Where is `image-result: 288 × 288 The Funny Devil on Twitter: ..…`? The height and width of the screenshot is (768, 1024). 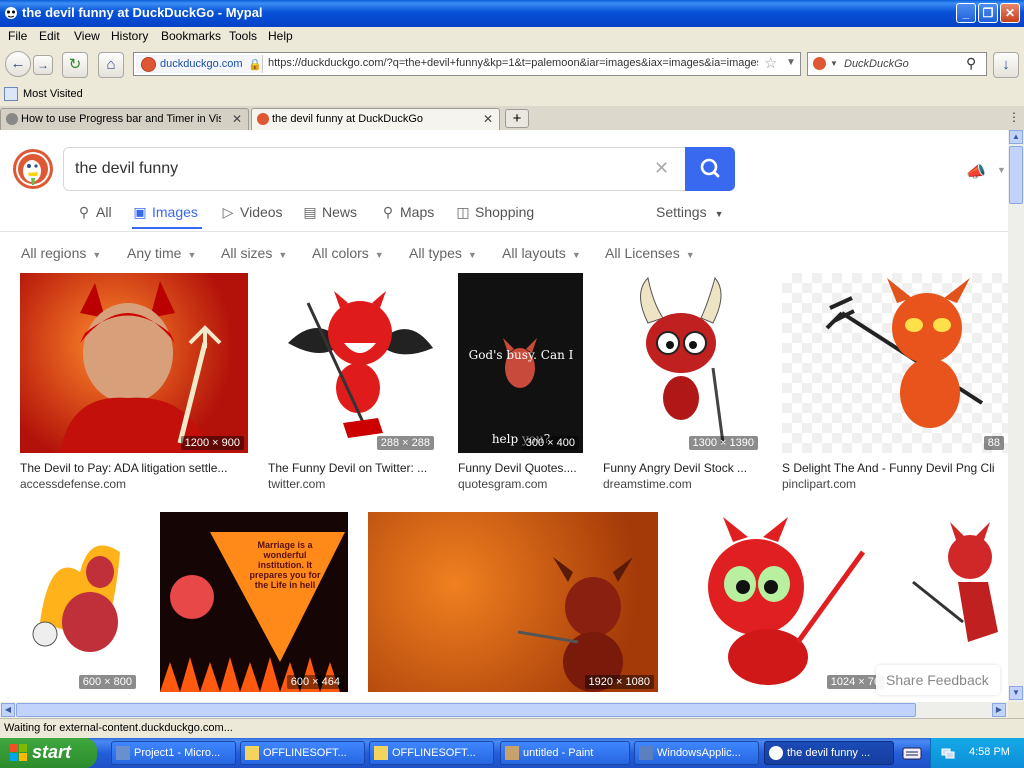 image-result: 288 × 288 The Funny Devil on Twitter: ..… is located at coordinates (353, 383).